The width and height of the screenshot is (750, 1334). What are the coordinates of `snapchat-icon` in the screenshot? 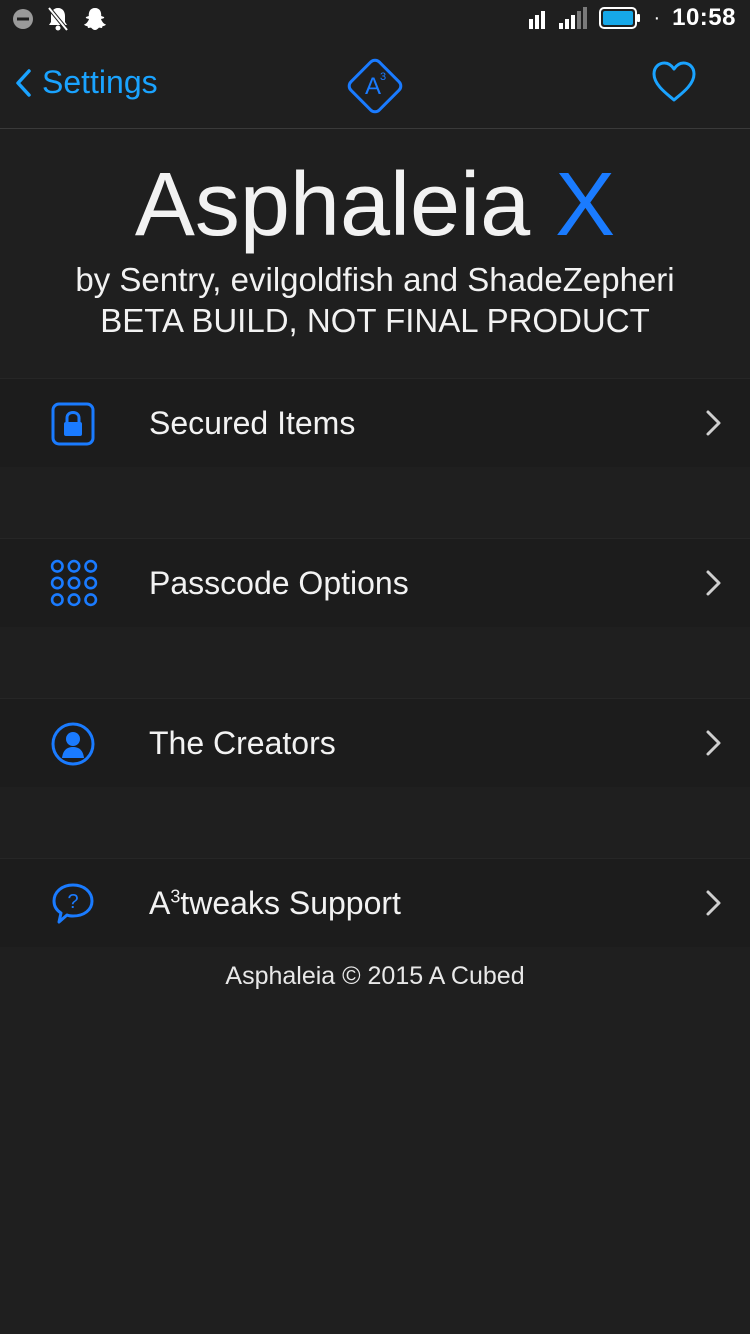 It's located at (95, 19).